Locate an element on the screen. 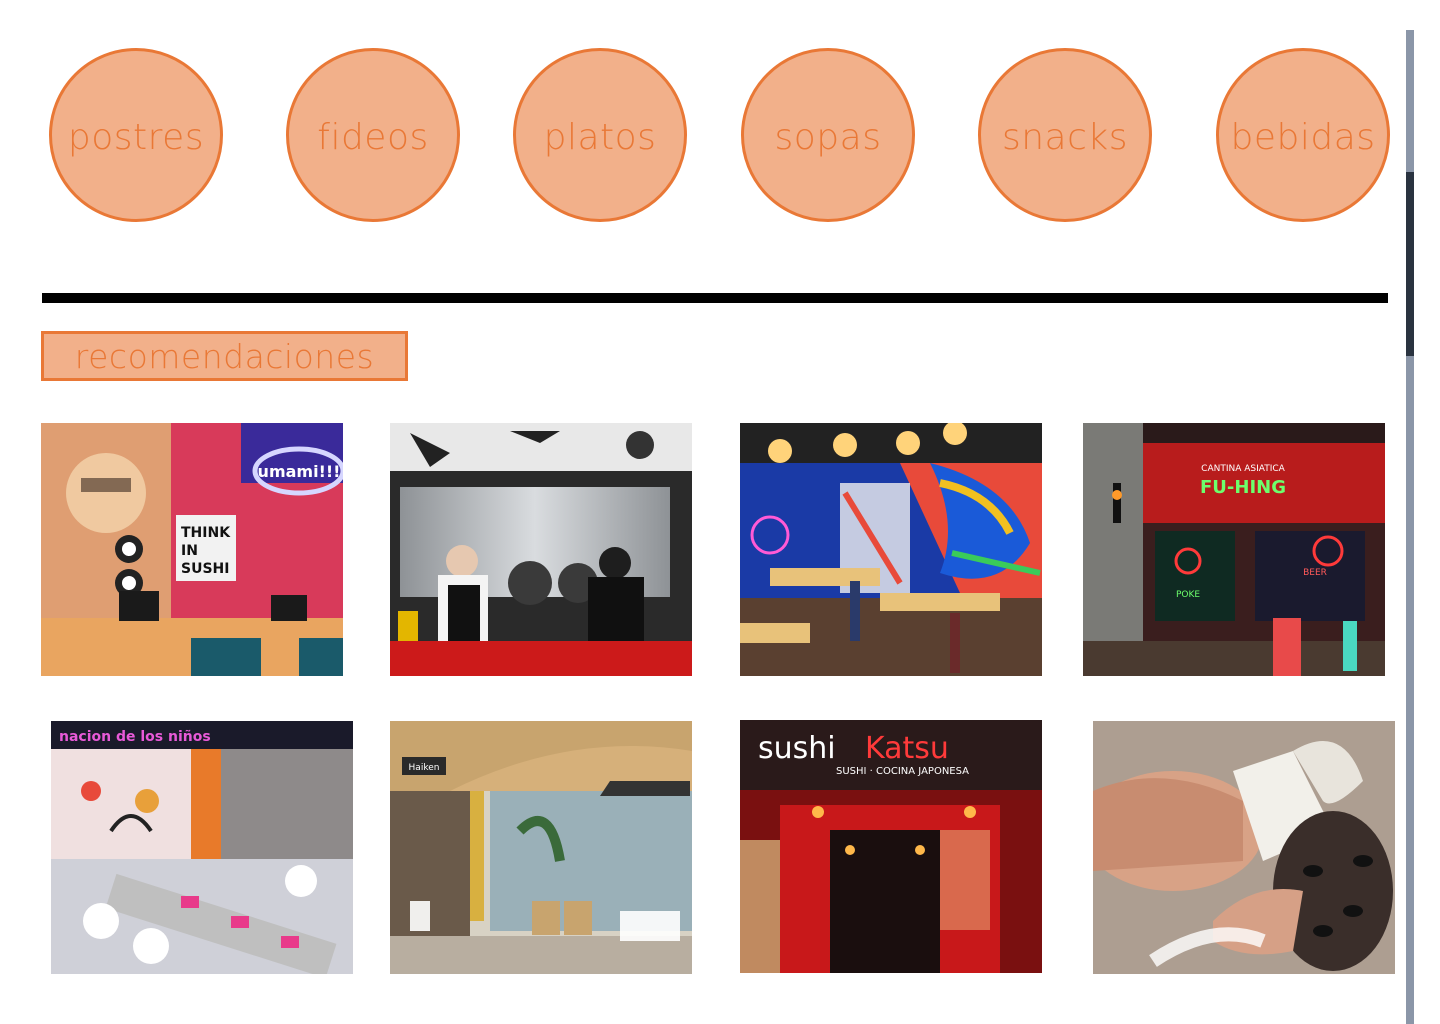 The height and width of the screenshot is (1024, 1440). umami-sushi-mural-photo: umami!!! THINK IN SUSHI is located at coordinates (192, 549).